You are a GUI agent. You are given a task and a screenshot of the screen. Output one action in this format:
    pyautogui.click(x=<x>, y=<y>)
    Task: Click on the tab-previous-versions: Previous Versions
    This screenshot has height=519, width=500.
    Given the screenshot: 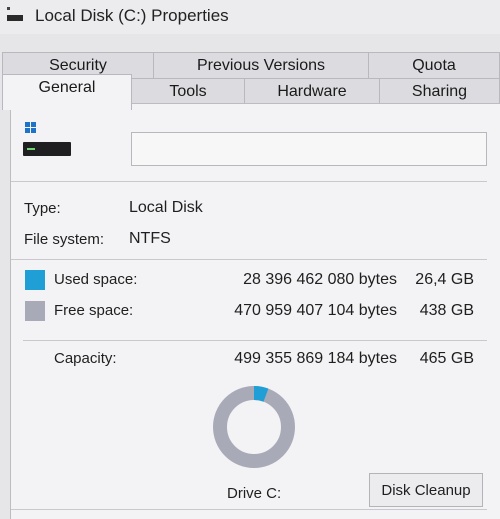 What is the action you would take?
    pyautogui.click(x=261, y=66)
    